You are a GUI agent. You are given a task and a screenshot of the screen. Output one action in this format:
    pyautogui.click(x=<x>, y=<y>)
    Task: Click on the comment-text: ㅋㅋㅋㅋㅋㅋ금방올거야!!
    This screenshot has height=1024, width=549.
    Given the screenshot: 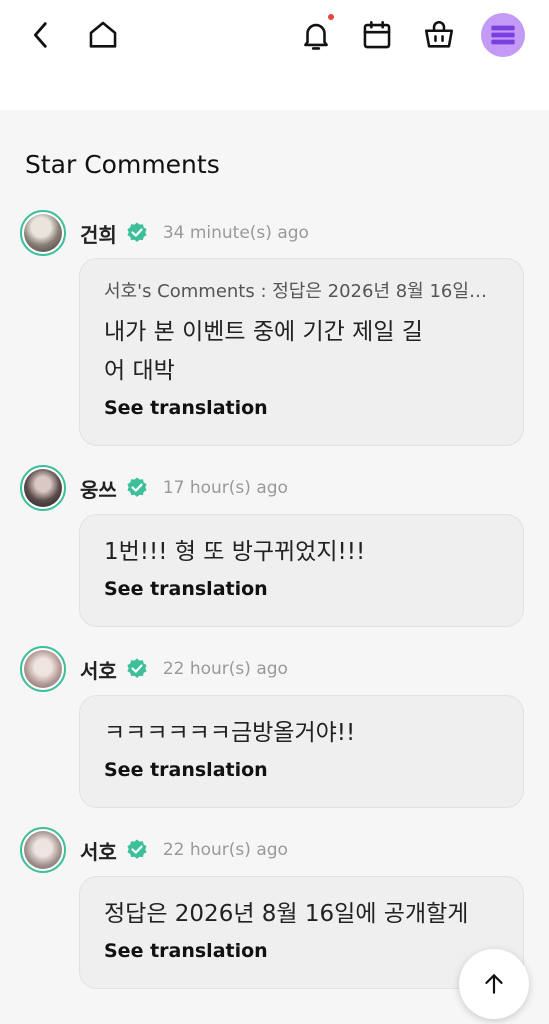 What is the action you would take?
    pyautogui.click(x=230, y=733)
    